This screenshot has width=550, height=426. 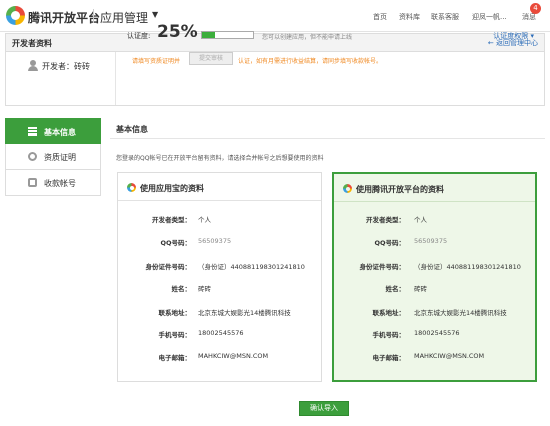 What do you see at coordinates (64, 17) in the screenshot?
I see `brand-title: 腾讯开放平台` at bounding box center [64, 17].